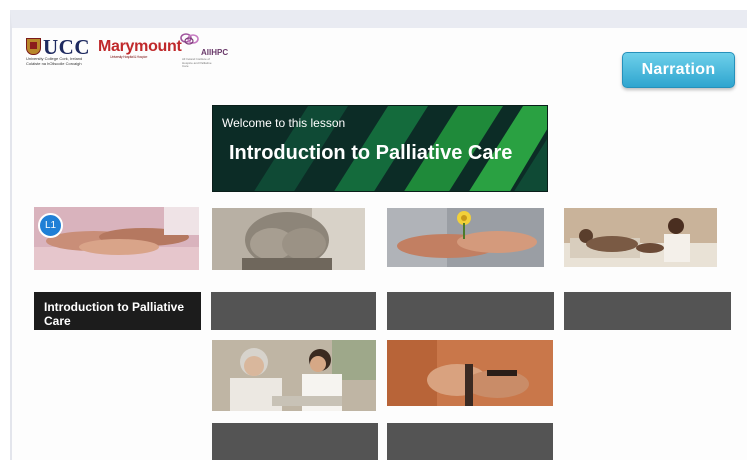  I want to click on lesson-6-image, so click(470, 373).